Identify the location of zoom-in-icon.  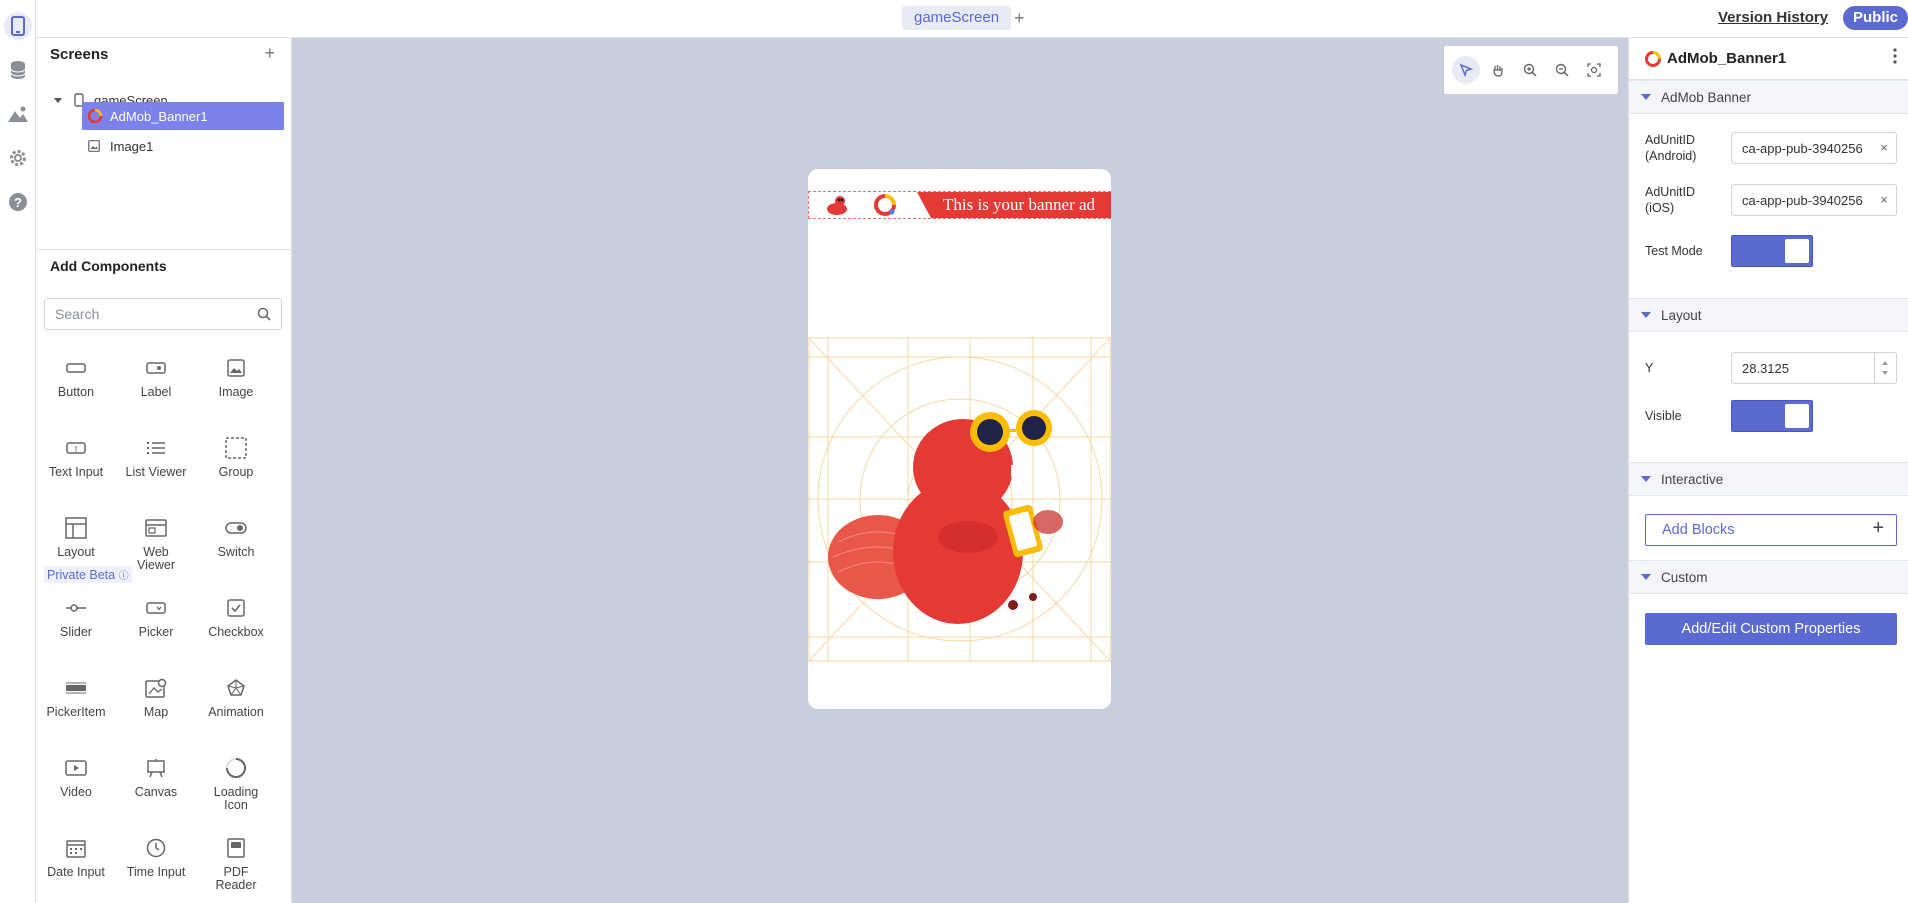
(1530, 70).